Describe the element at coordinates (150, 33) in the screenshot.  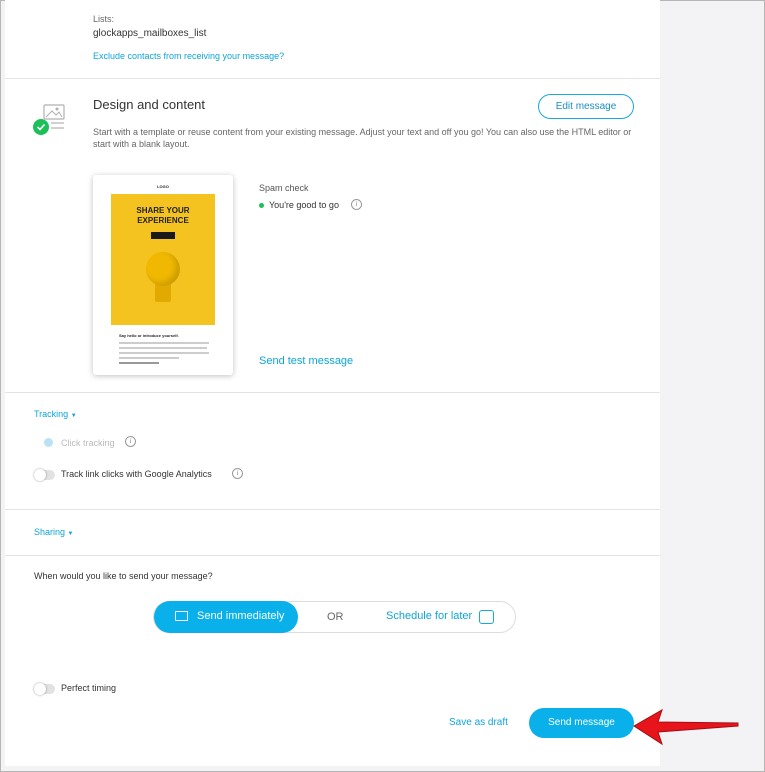
I see `lists-value: glockapps_mailboxes_list` at that location.